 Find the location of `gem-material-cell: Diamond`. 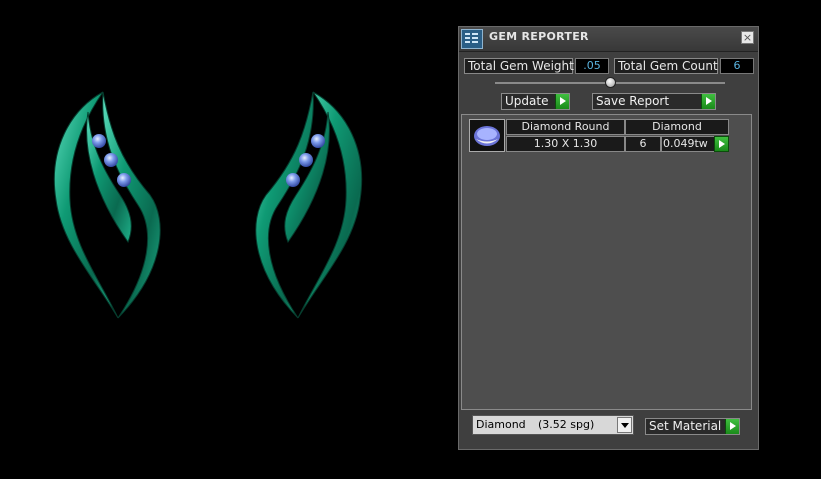

gem-material-cell: Diamond is located at coordinates (677, 127).